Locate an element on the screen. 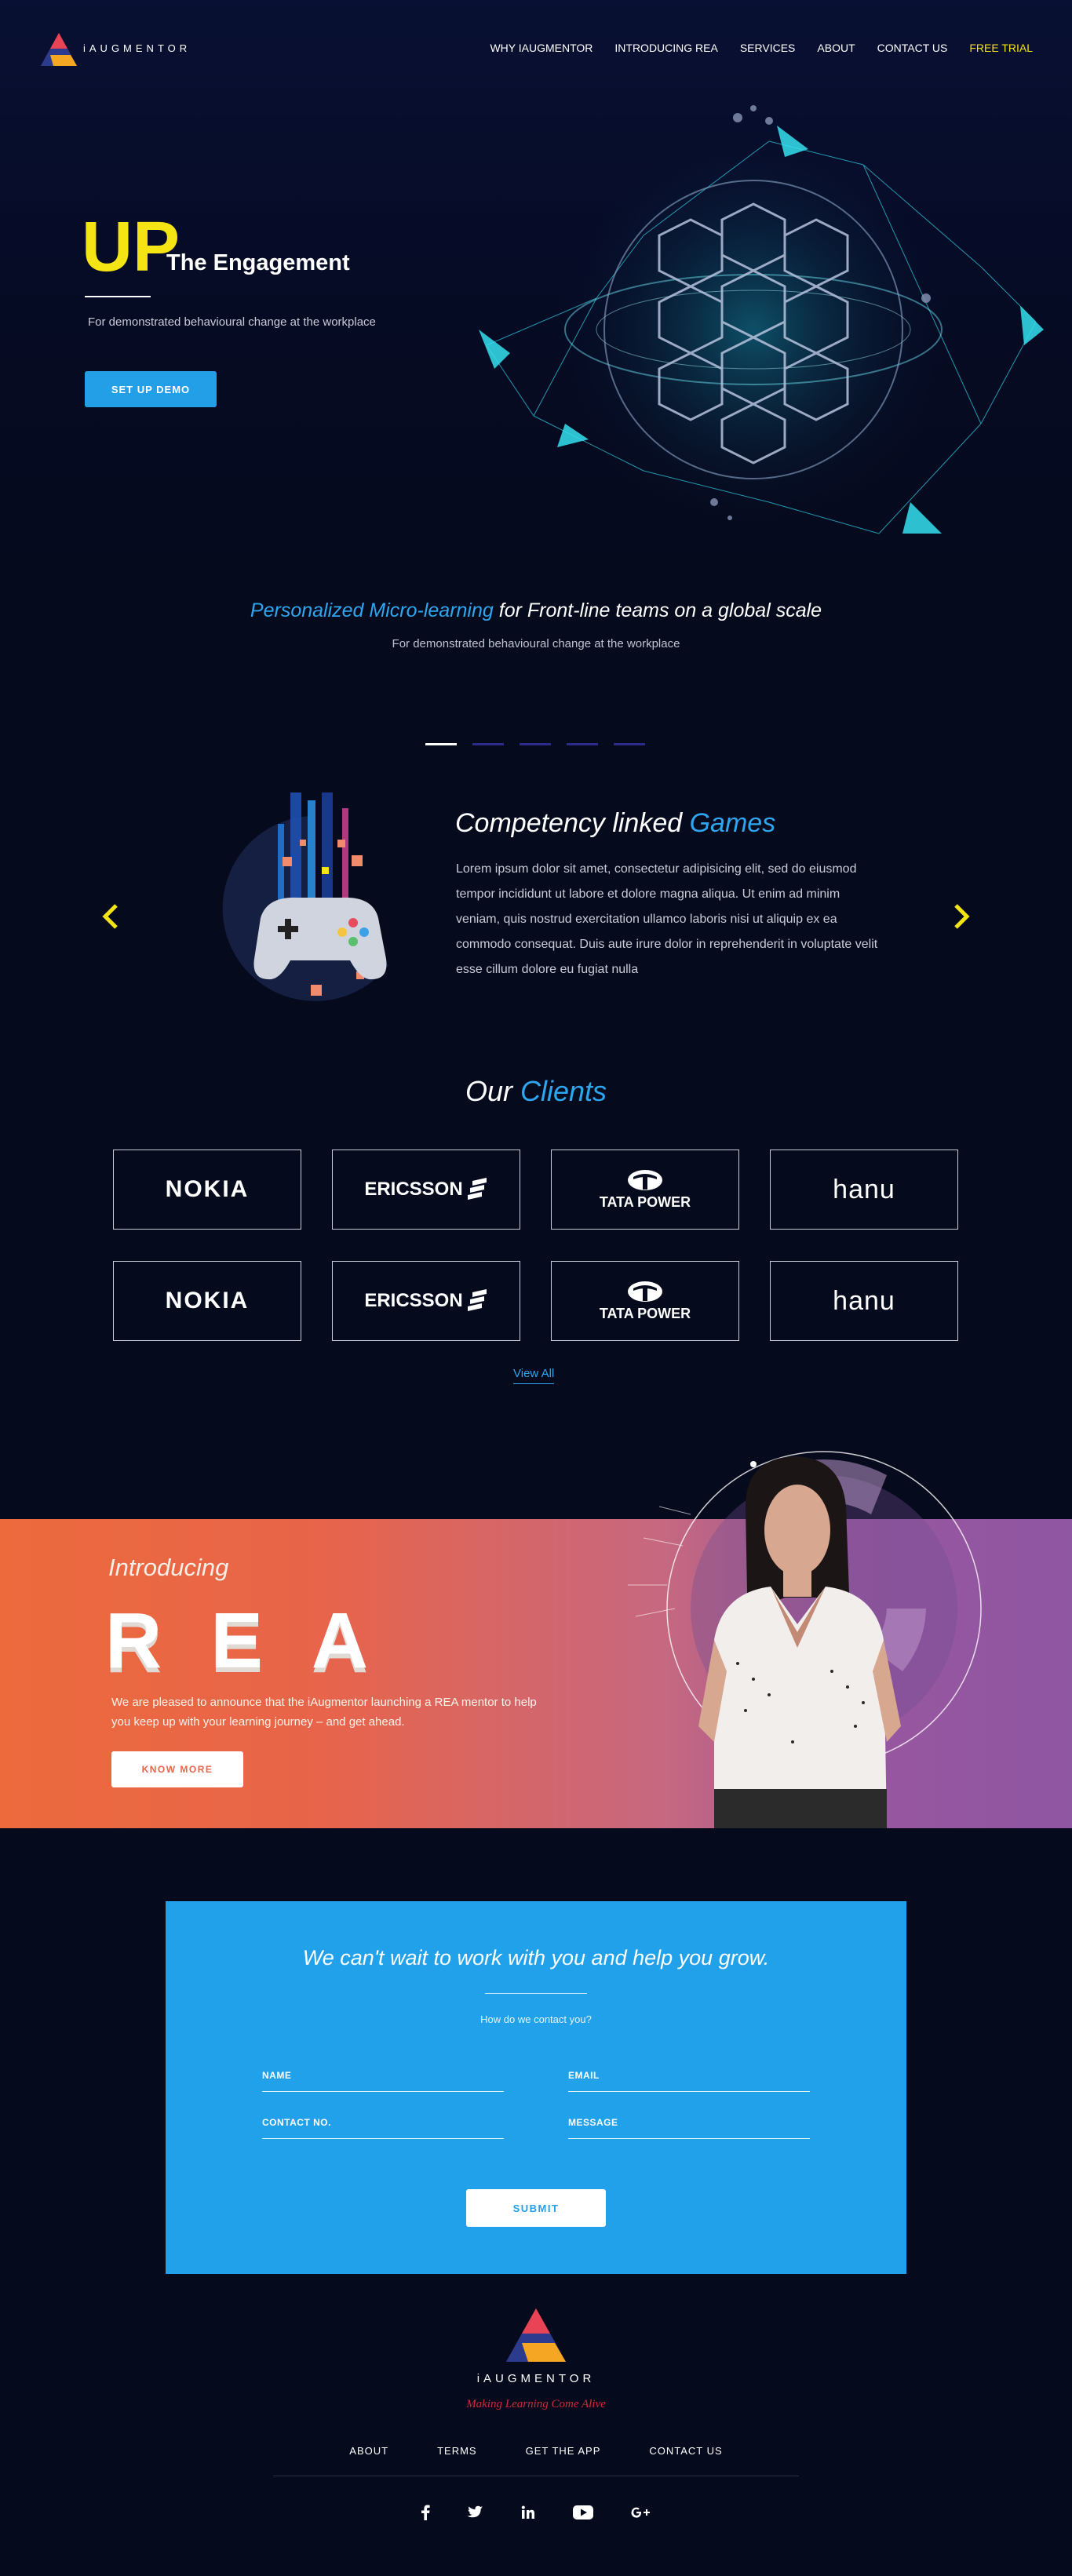 The image size is (1072, 2576). slide-title: Competency linked Games is located at coordinates (615, 823).